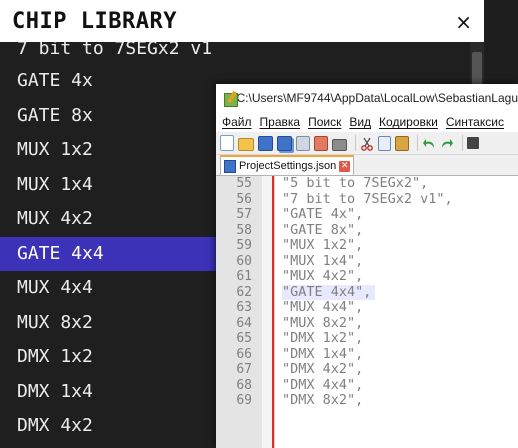 This screenshot has height=448, width=518. What do you see at coordinates (323, 338) in the screenshot?
I see `code-text: "DMX 1x2",` at bounding box center [323, 338].